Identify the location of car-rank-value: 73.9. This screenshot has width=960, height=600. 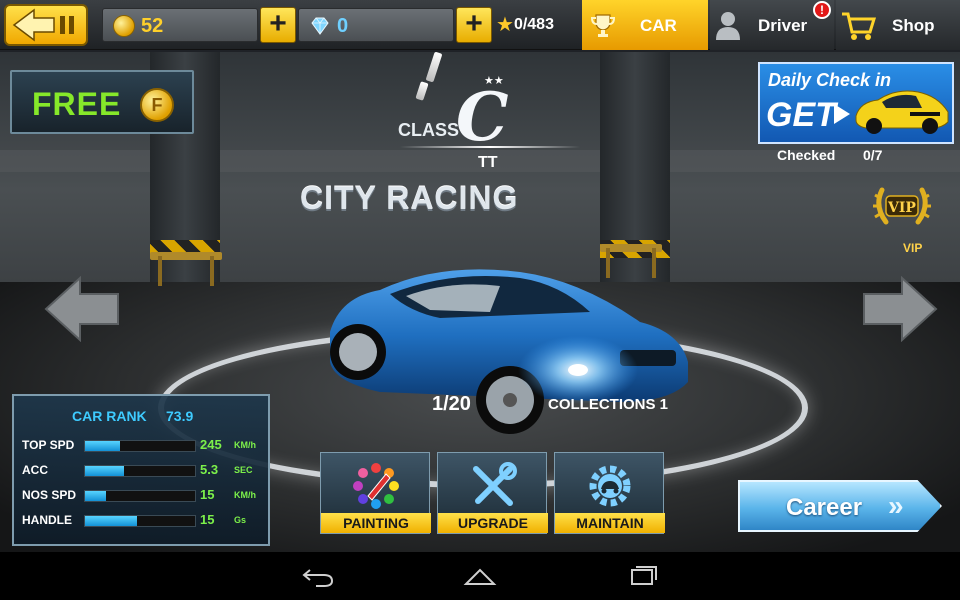
(180, 416).